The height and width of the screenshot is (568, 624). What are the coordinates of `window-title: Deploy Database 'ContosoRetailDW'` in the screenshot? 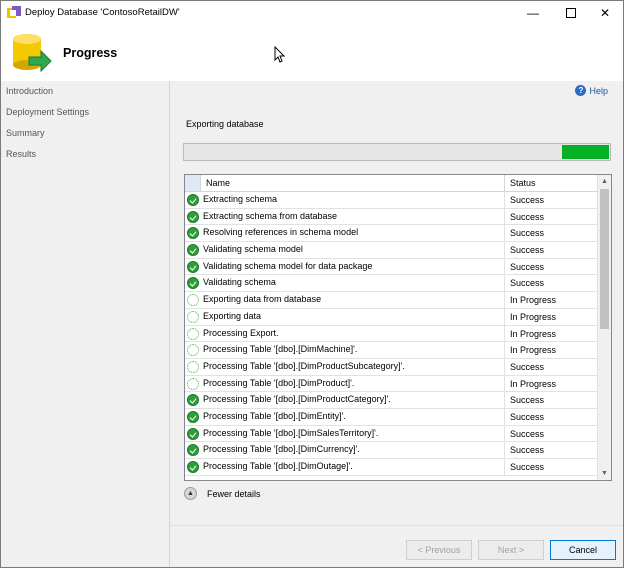 It's located at (102, 12).